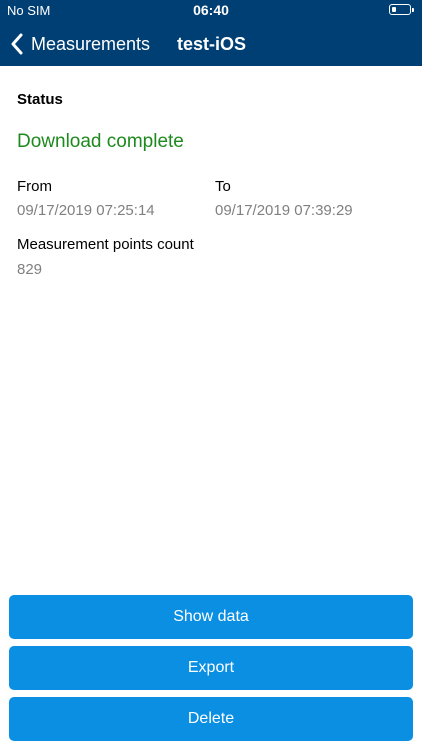  Describe the element at coordinates (400, 9) in the screenshot. I see `battery-icon` at that location.